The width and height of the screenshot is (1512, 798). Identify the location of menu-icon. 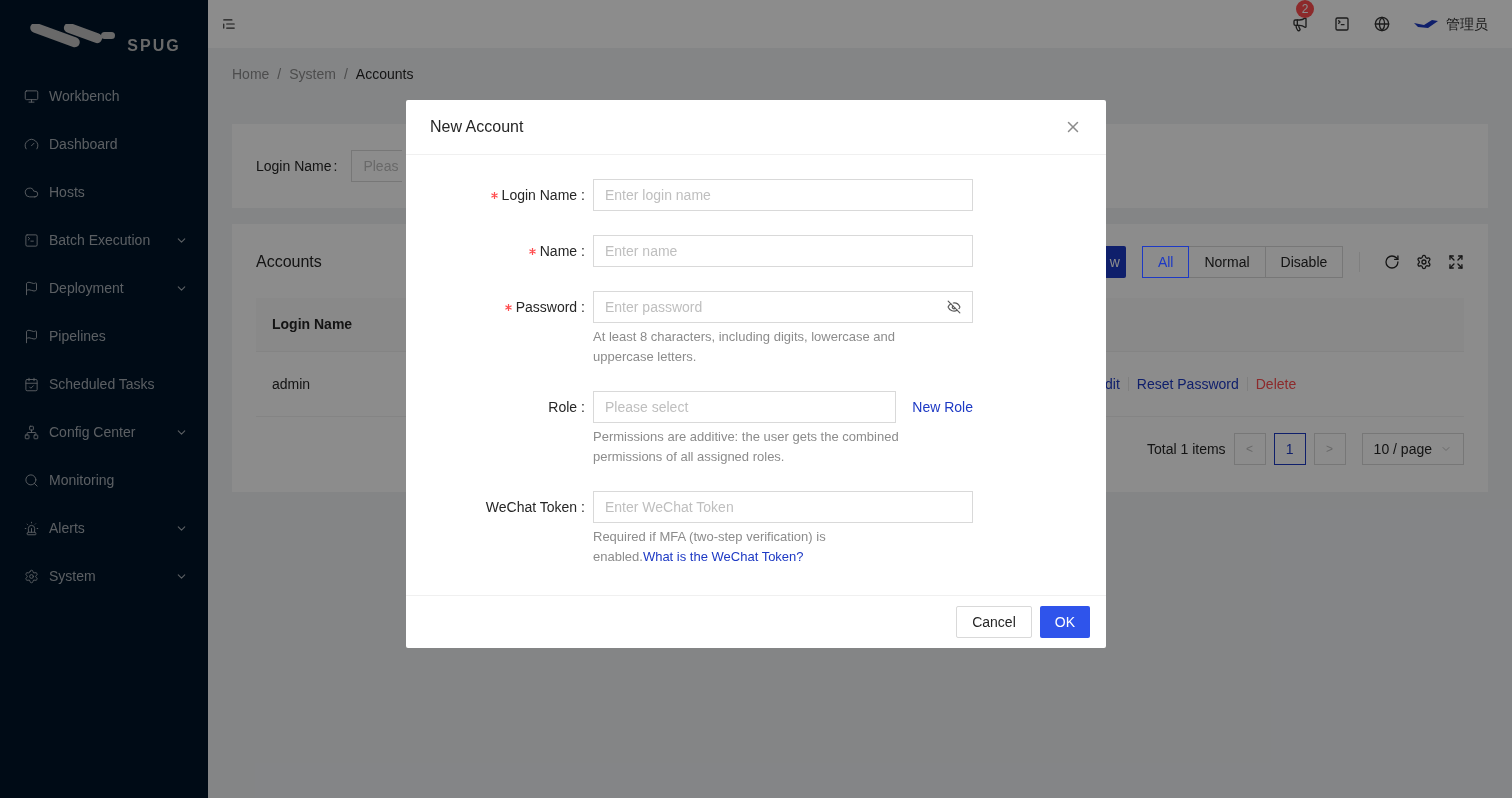
(229, 24).